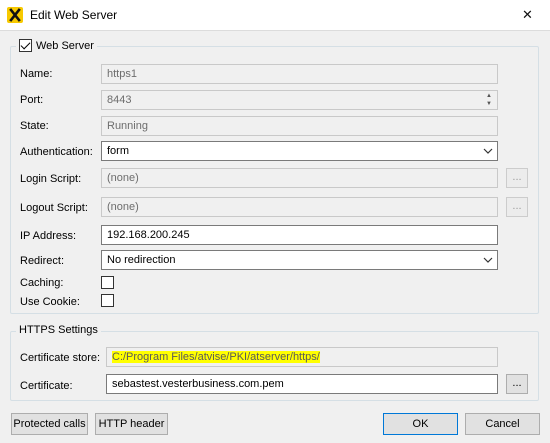 This screenshot has width=550, height=443. I want to click on logout-script-field: (none), so click(299, 207).